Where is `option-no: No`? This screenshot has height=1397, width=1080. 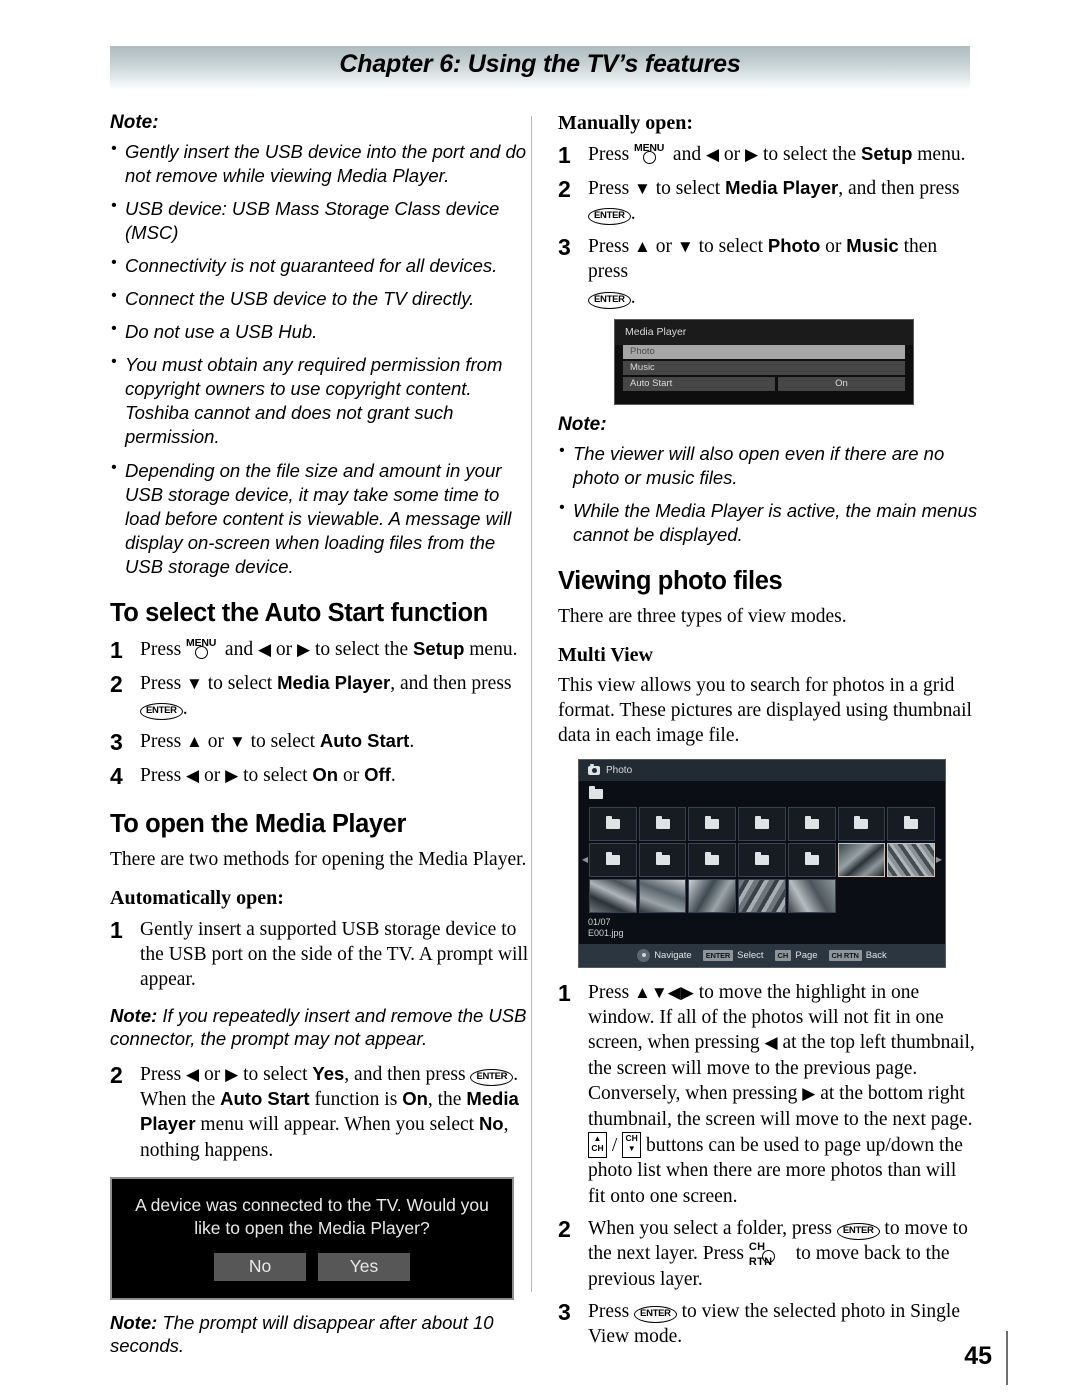 option-no: No is located at coordinates (491, 1124).